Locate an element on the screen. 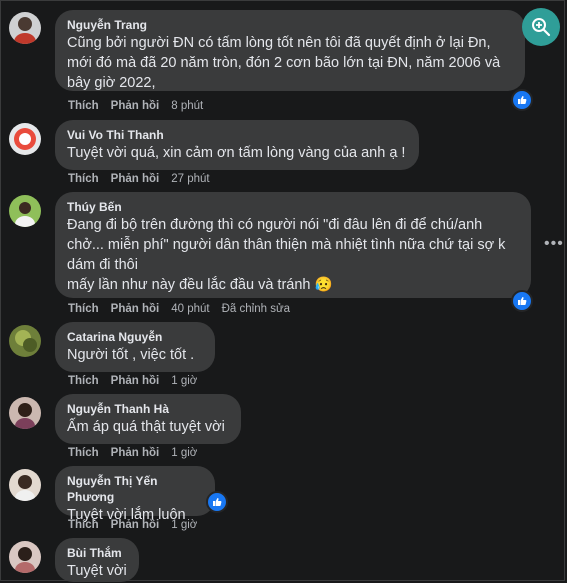  comment-author: Nguyễn Trang is located at coordinates (290, 25).